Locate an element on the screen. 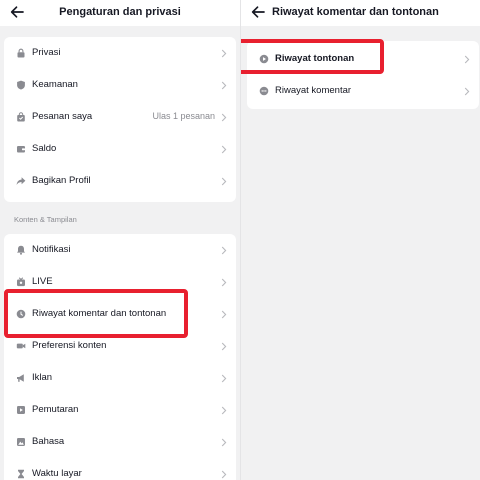  menu-item-waktu-layar: Waktu layar is located at coordinates (120, 469).